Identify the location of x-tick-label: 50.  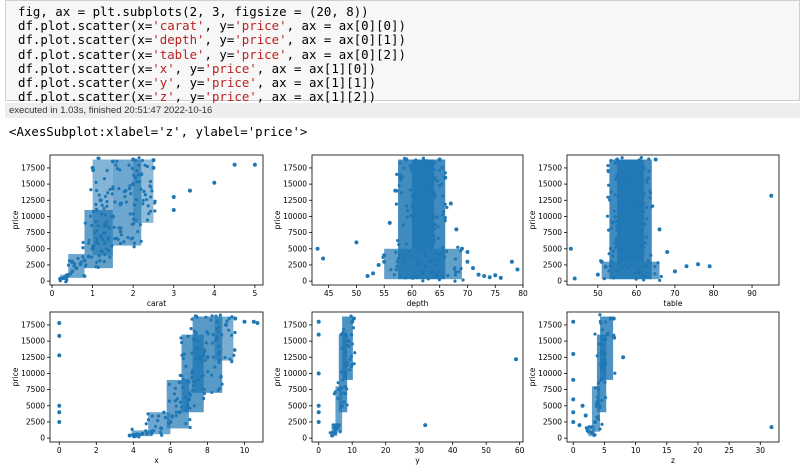
(357, 293).